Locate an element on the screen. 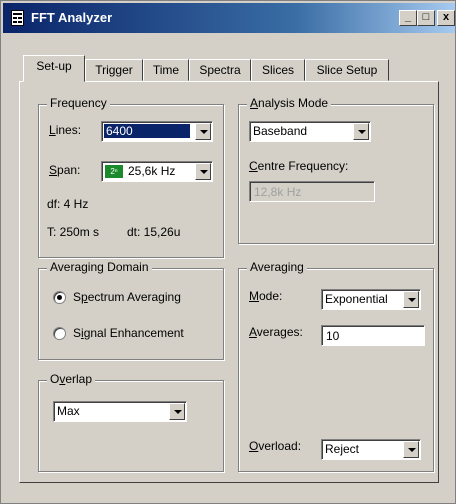  overlap-value: Max is located at coordinates (68, 411).